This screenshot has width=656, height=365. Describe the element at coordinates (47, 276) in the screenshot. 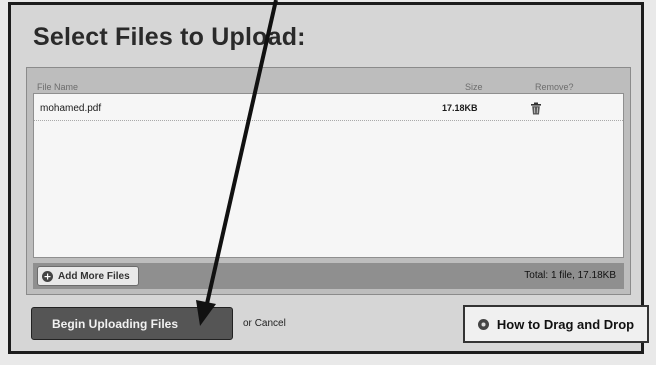

I see `plus-circle-icon` at that location.